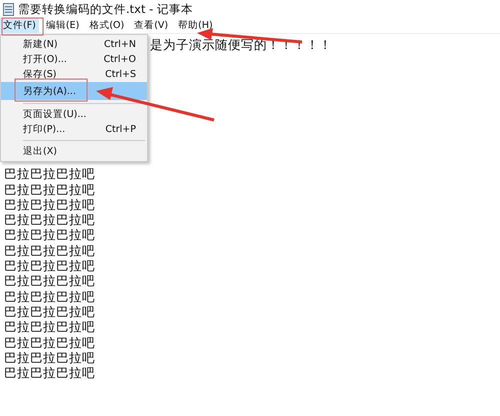 This screenshot has height=416, width=500. What do you see at coordinates (40, 151) in the screenshot?
I see `option-label: 退出(X)` at bounding box center [40, 151].